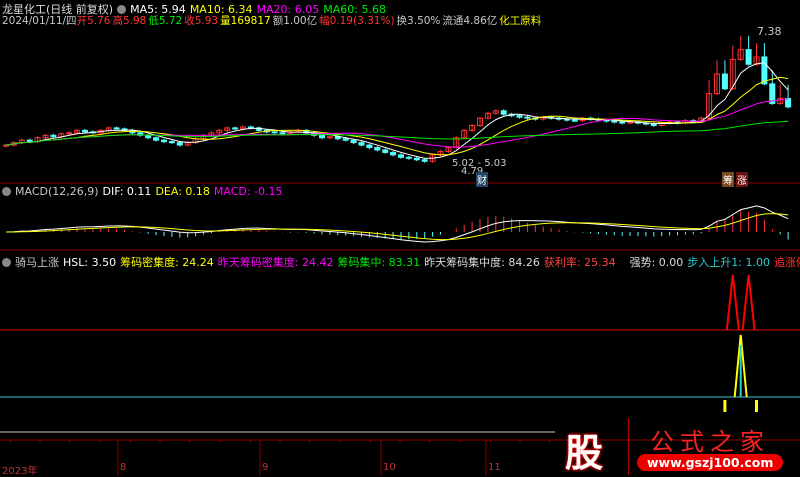 Image resolution: width=800 pixels, height=477 pixels. I want to click on logo-text: 公式之家, so click(710, 442).